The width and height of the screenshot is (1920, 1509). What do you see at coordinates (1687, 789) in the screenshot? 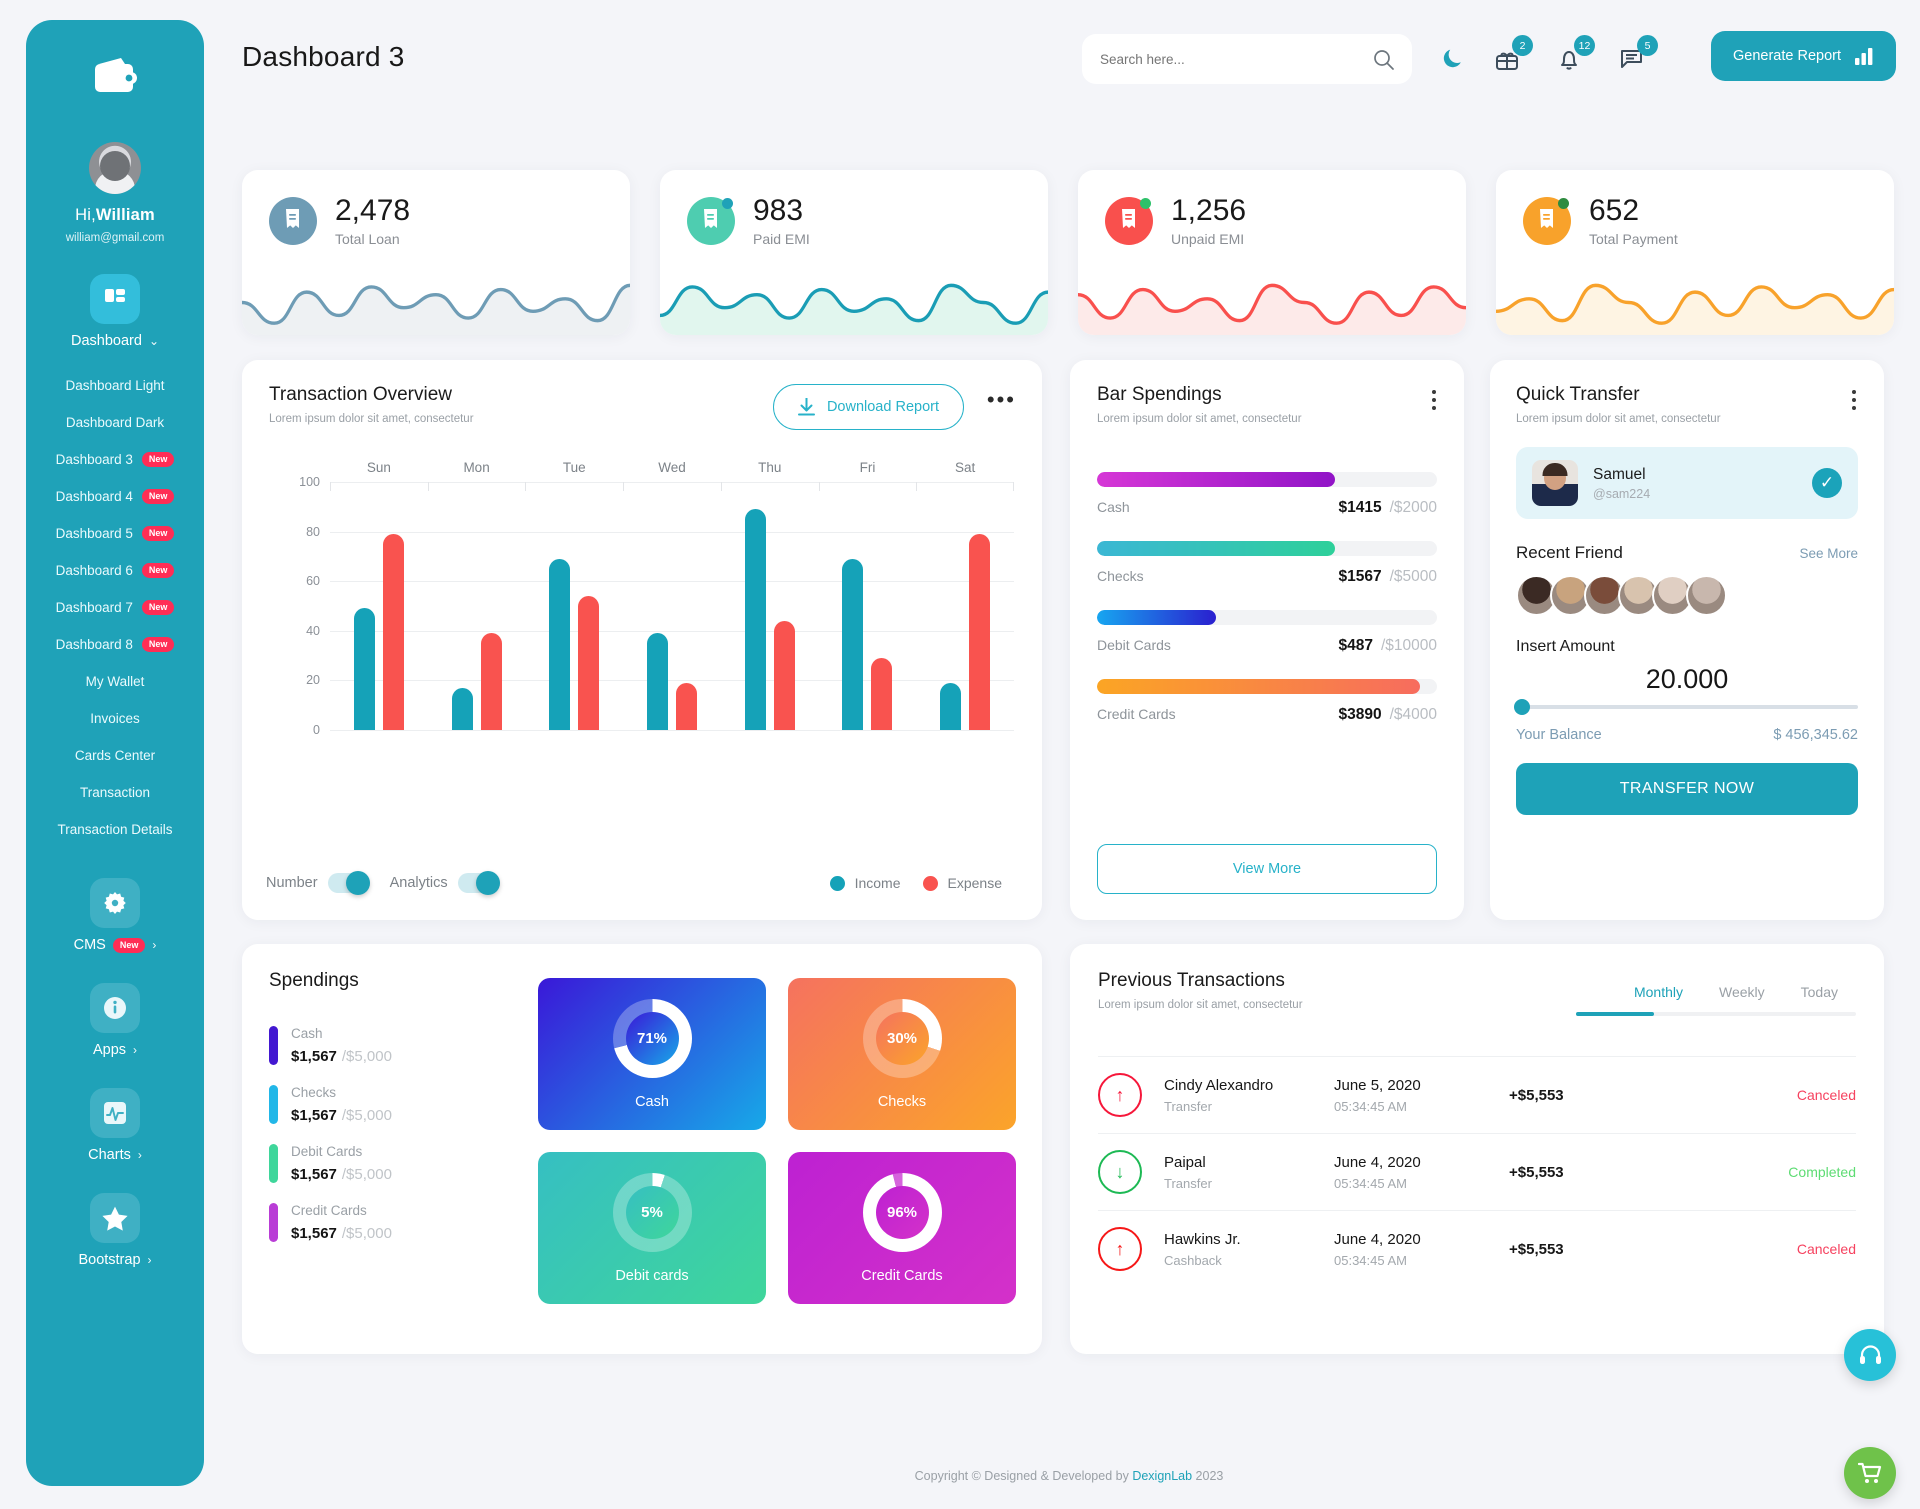
I see `transfer-now-button: TRANSFER NOW` at bounding box center [1687, 789].